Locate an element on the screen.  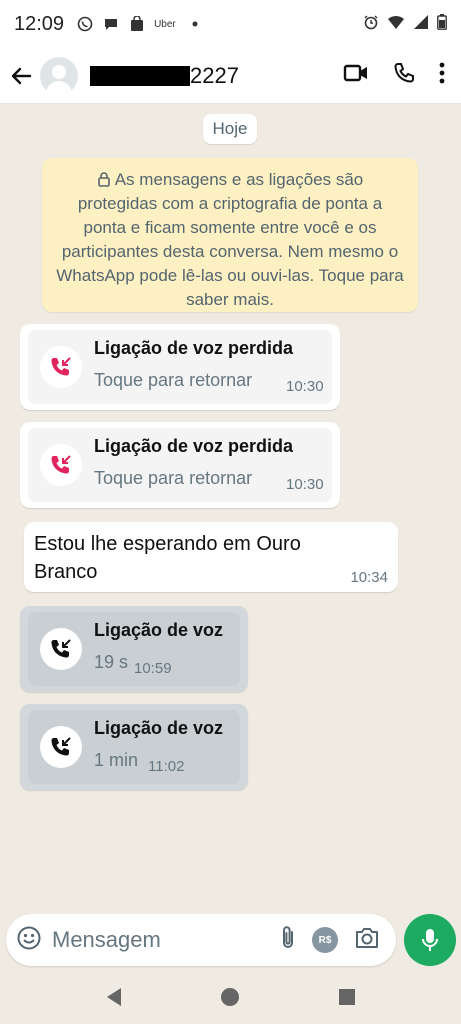
signal-icon is located at coordinates (421, 24).